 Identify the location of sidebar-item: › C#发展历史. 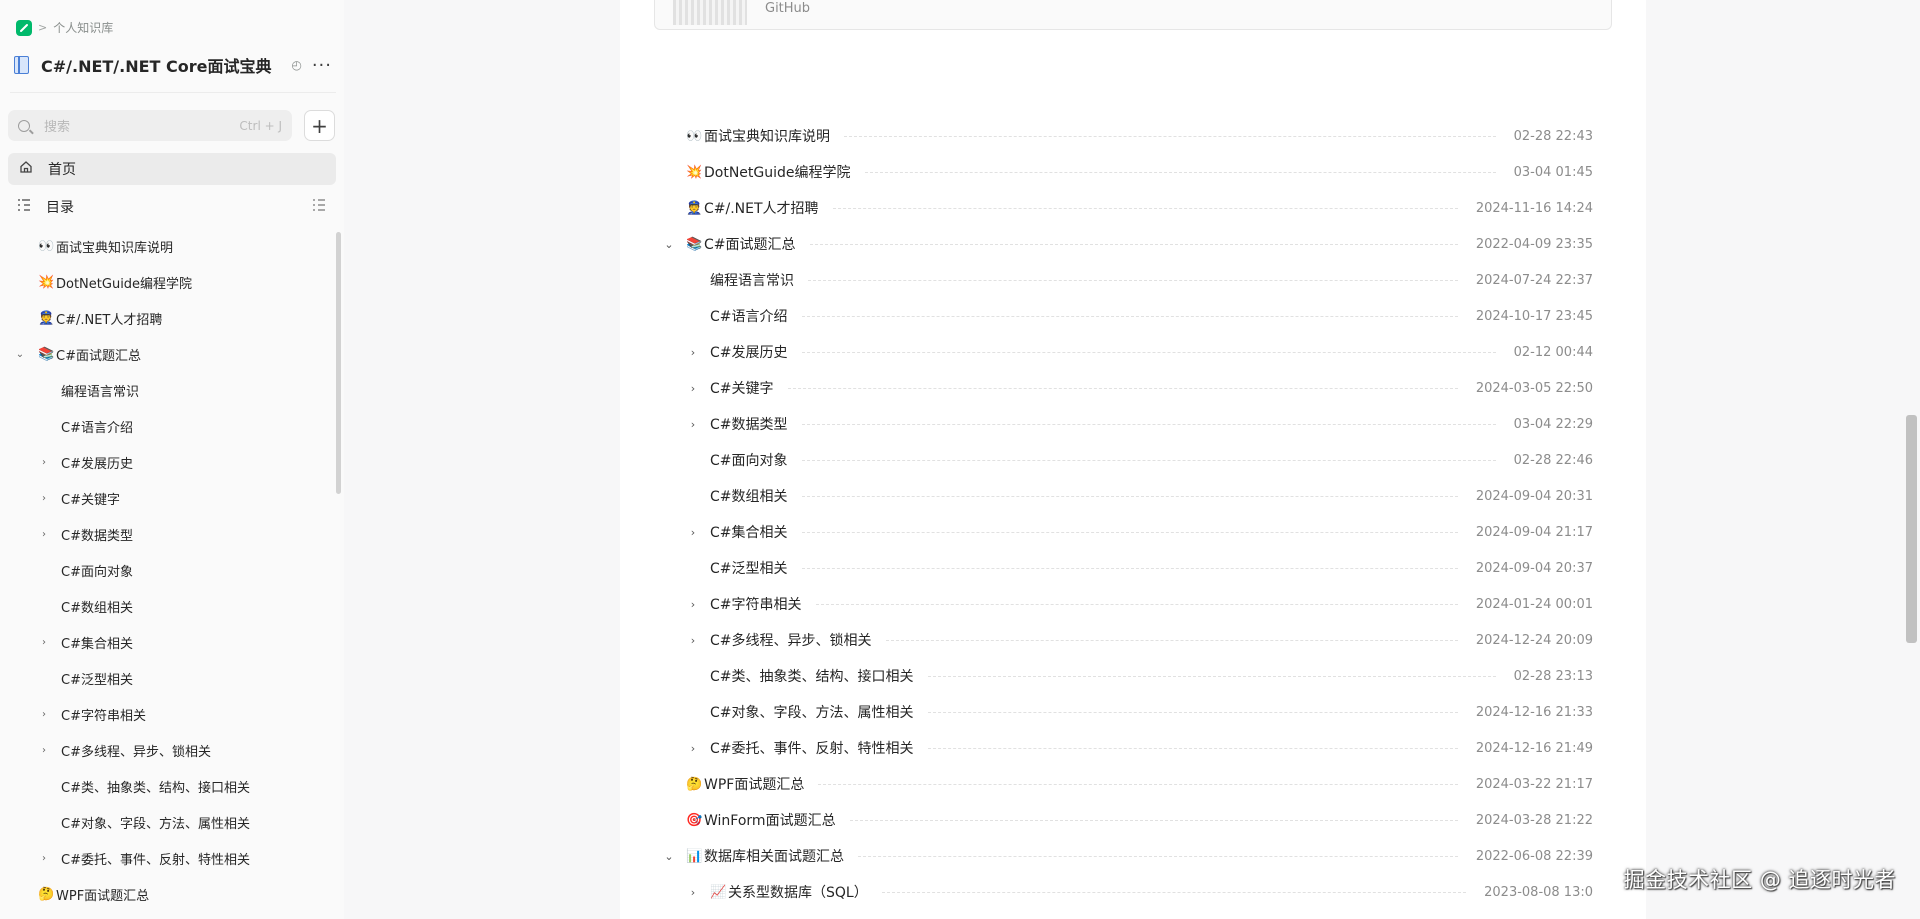
(168, 462).